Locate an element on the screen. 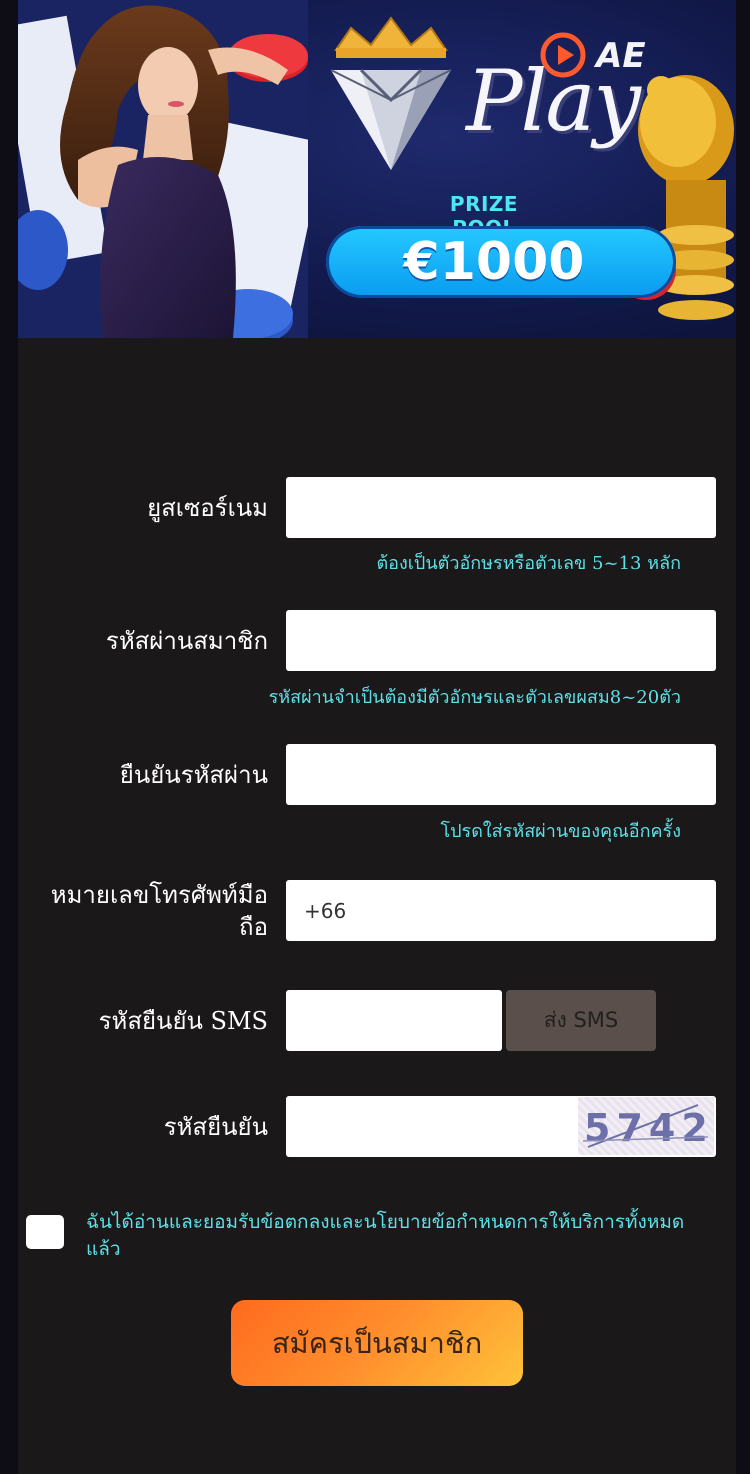 The image size is (750, 1474). username-hint: ต้องเป็นตัวอักษรหรือตัวเลข 5~13 หลัก is located at coordinates (528, 563).